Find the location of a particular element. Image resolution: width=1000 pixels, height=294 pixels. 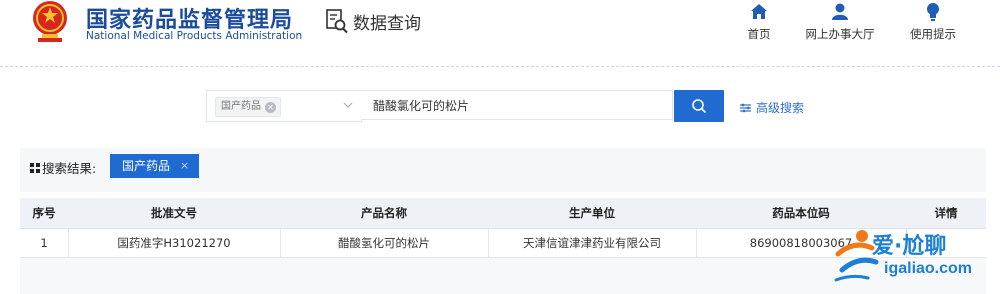

lightbulb-icon is located at coordinates (933, 12).